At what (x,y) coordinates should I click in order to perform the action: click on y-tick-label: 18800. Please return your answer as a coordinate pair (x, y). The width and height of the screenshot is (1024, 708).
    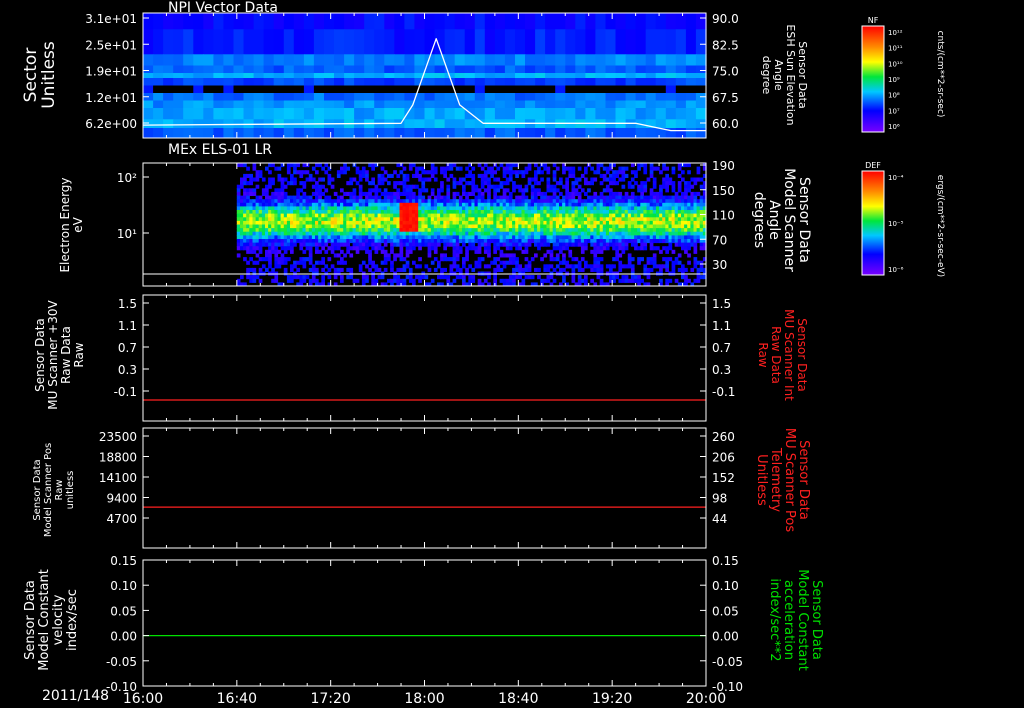
    Looking at the image, I should click on (118, 458).